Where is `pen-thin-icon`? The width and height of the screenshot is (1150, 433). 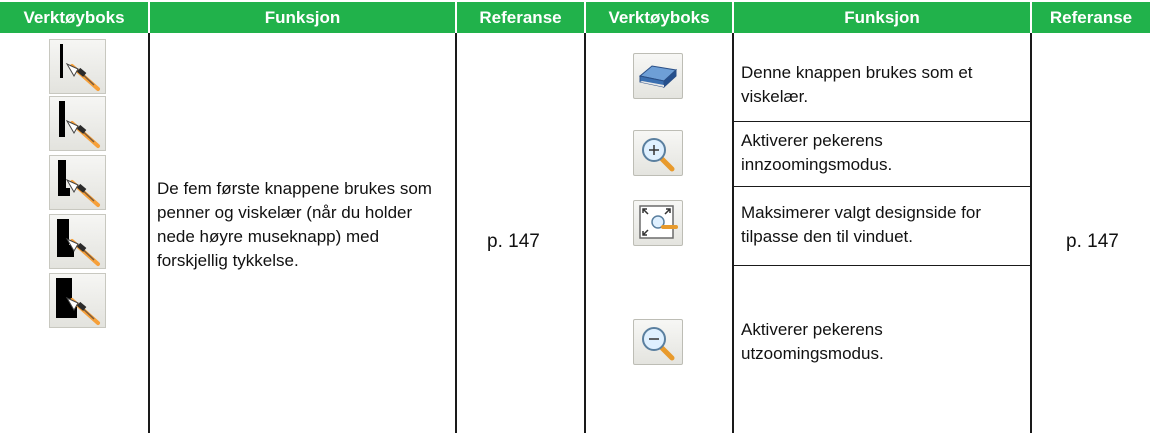
pen-thin-icon is located at coordinates (77, 66).